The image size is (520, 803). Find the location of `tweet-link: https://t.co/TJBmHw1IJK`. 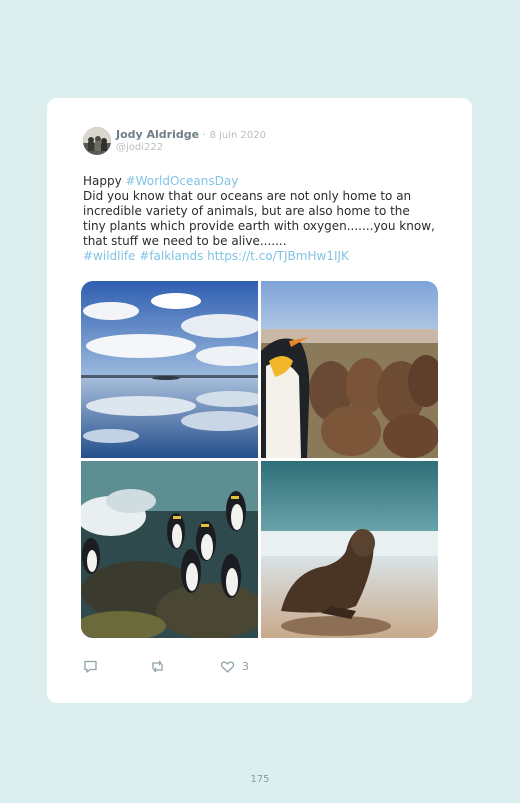

tweet-link: https://t.co/TJBmHw1IJK is located at coordinates (278, 256).